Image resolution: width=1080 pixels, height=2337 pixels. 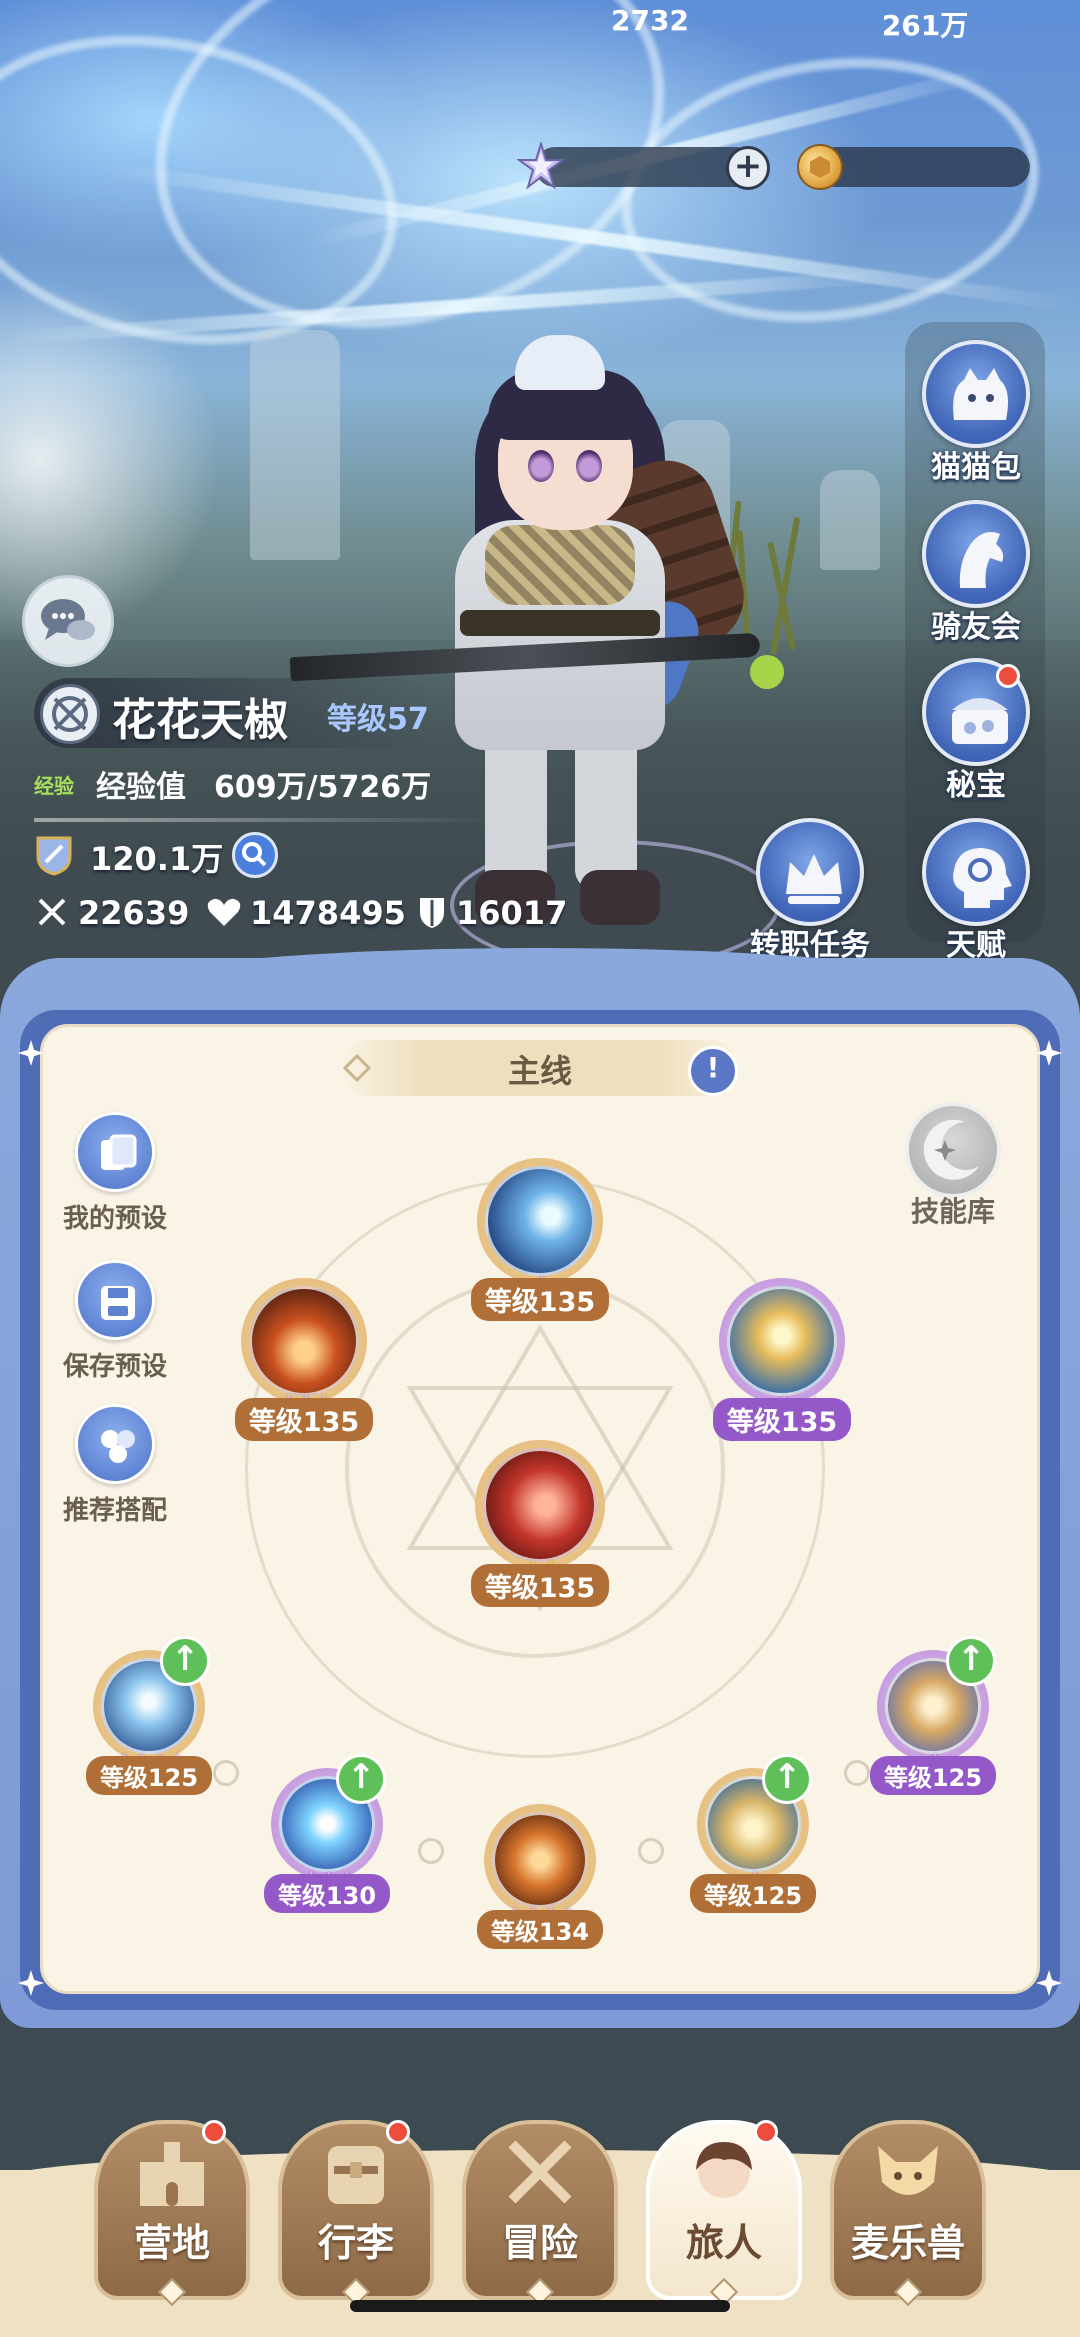 I want to click on moon-star-icon, so click(x=953, y=1150).